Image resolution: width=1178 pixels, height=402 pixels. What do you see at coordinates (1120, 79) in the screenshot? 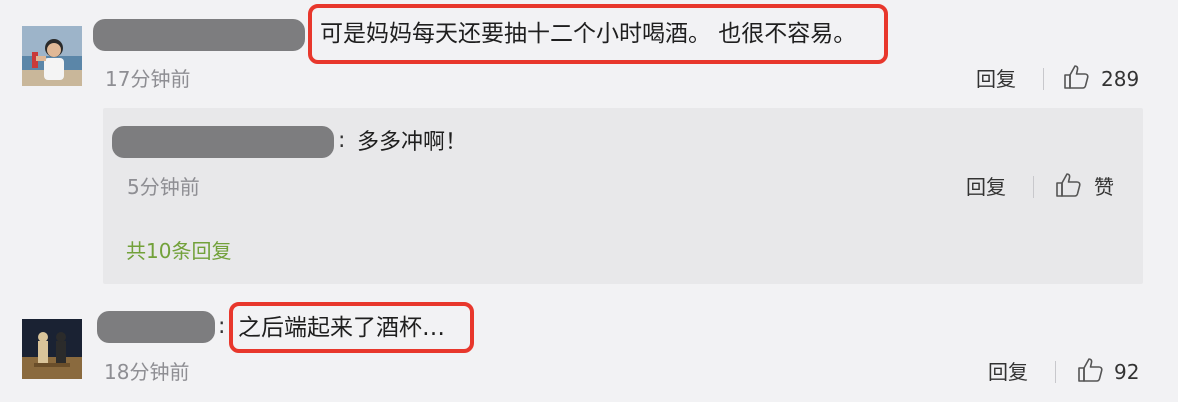
I see `like-count: 289` at bounding box center [1120, 79].